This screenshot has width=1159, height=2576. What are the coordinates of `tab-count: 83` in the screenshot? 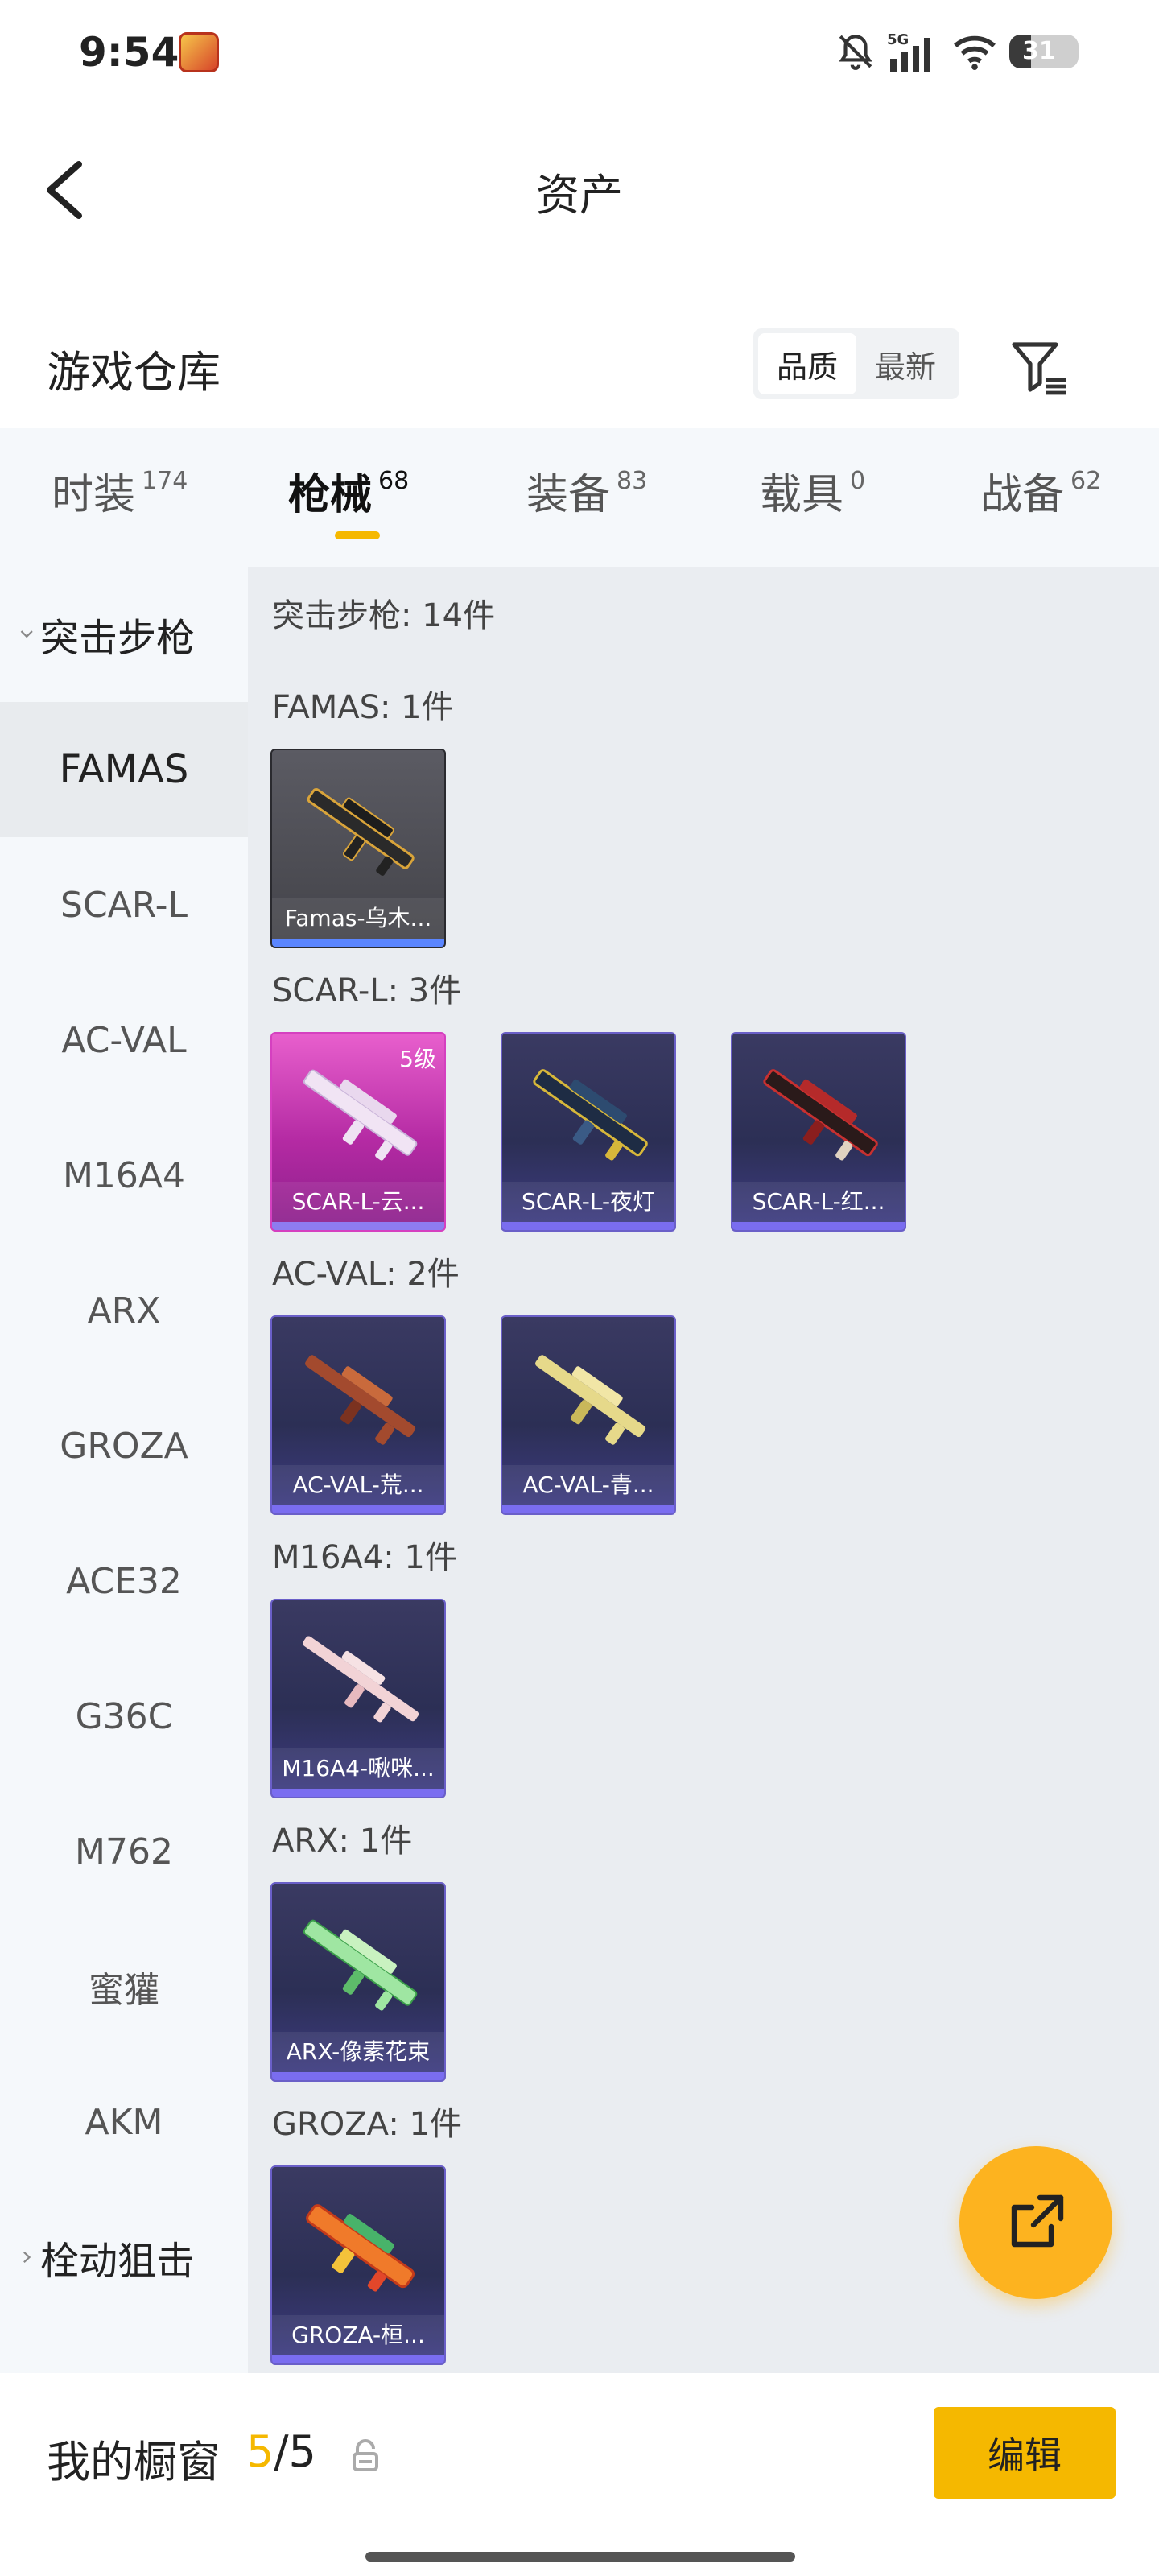 It's located at (632, 481).